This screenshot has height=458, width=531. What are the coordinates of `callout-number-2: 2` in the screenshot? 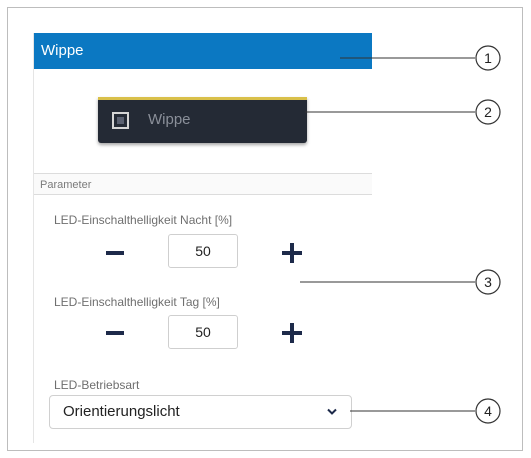 It's located at (488, 112).